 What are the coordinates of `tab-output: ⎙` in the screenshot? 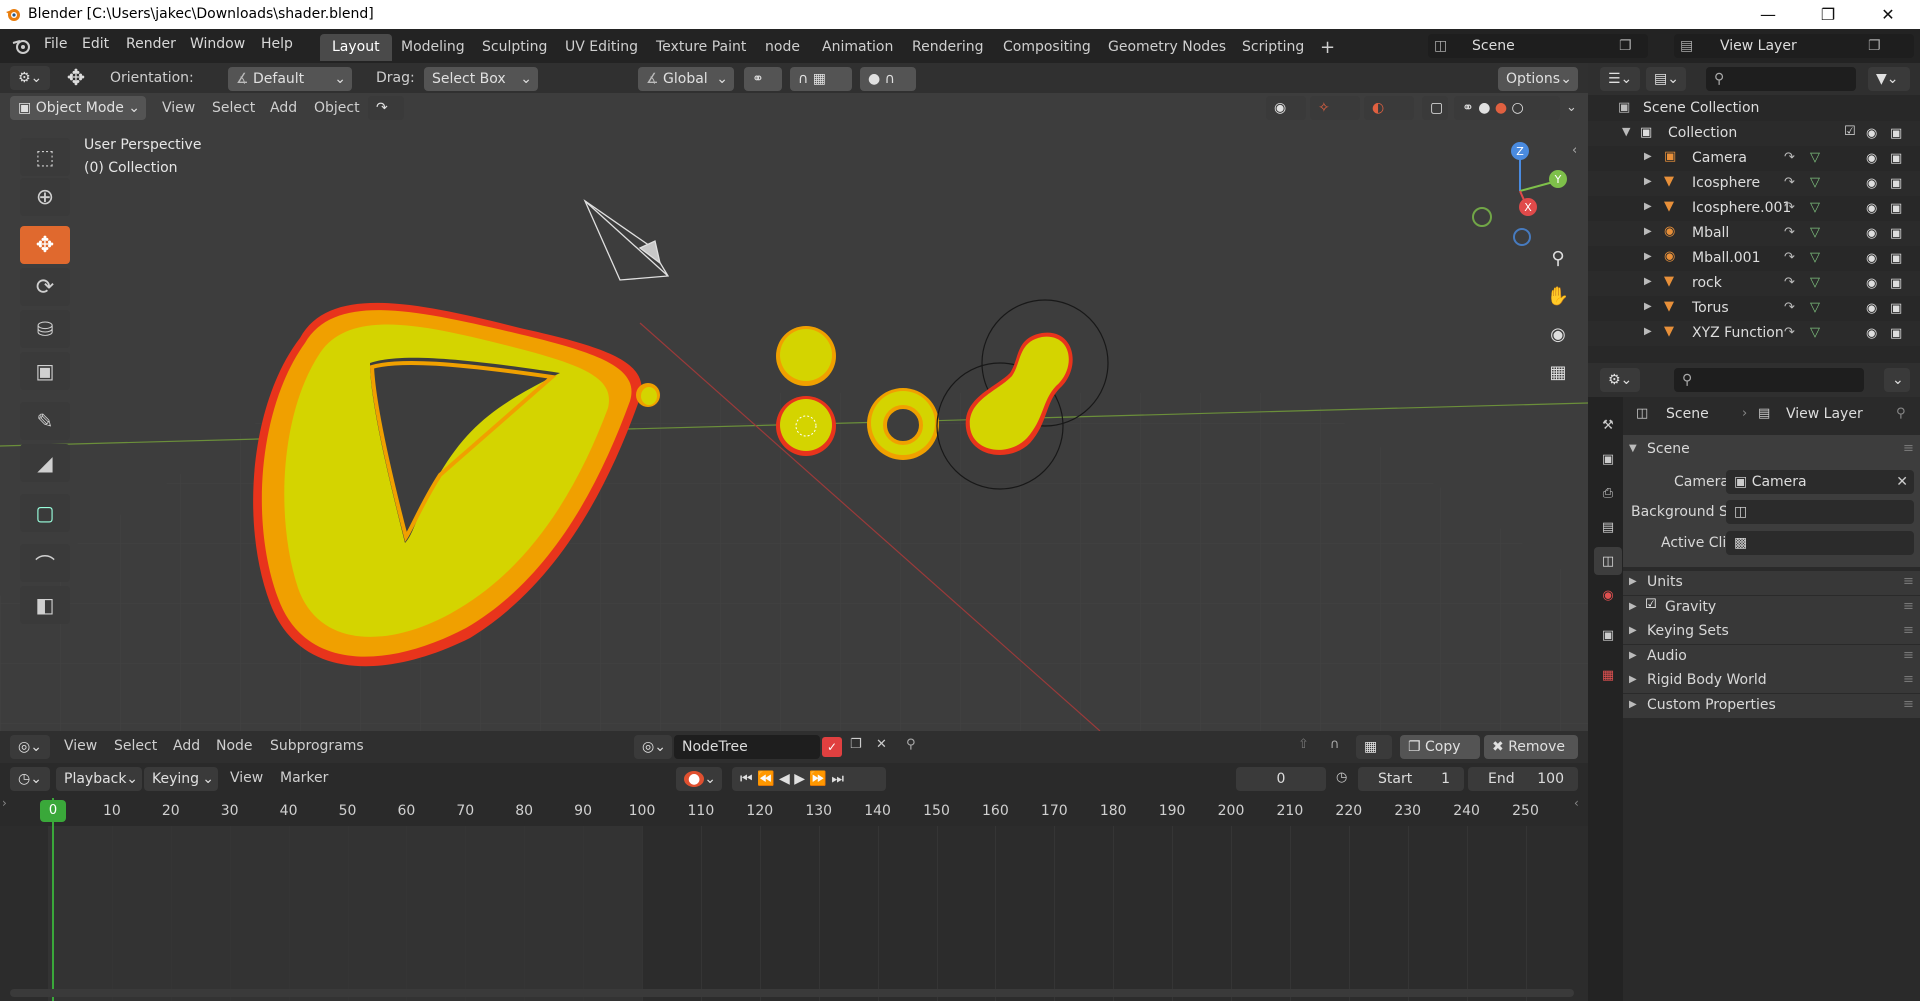 It's located at (1608, 493).